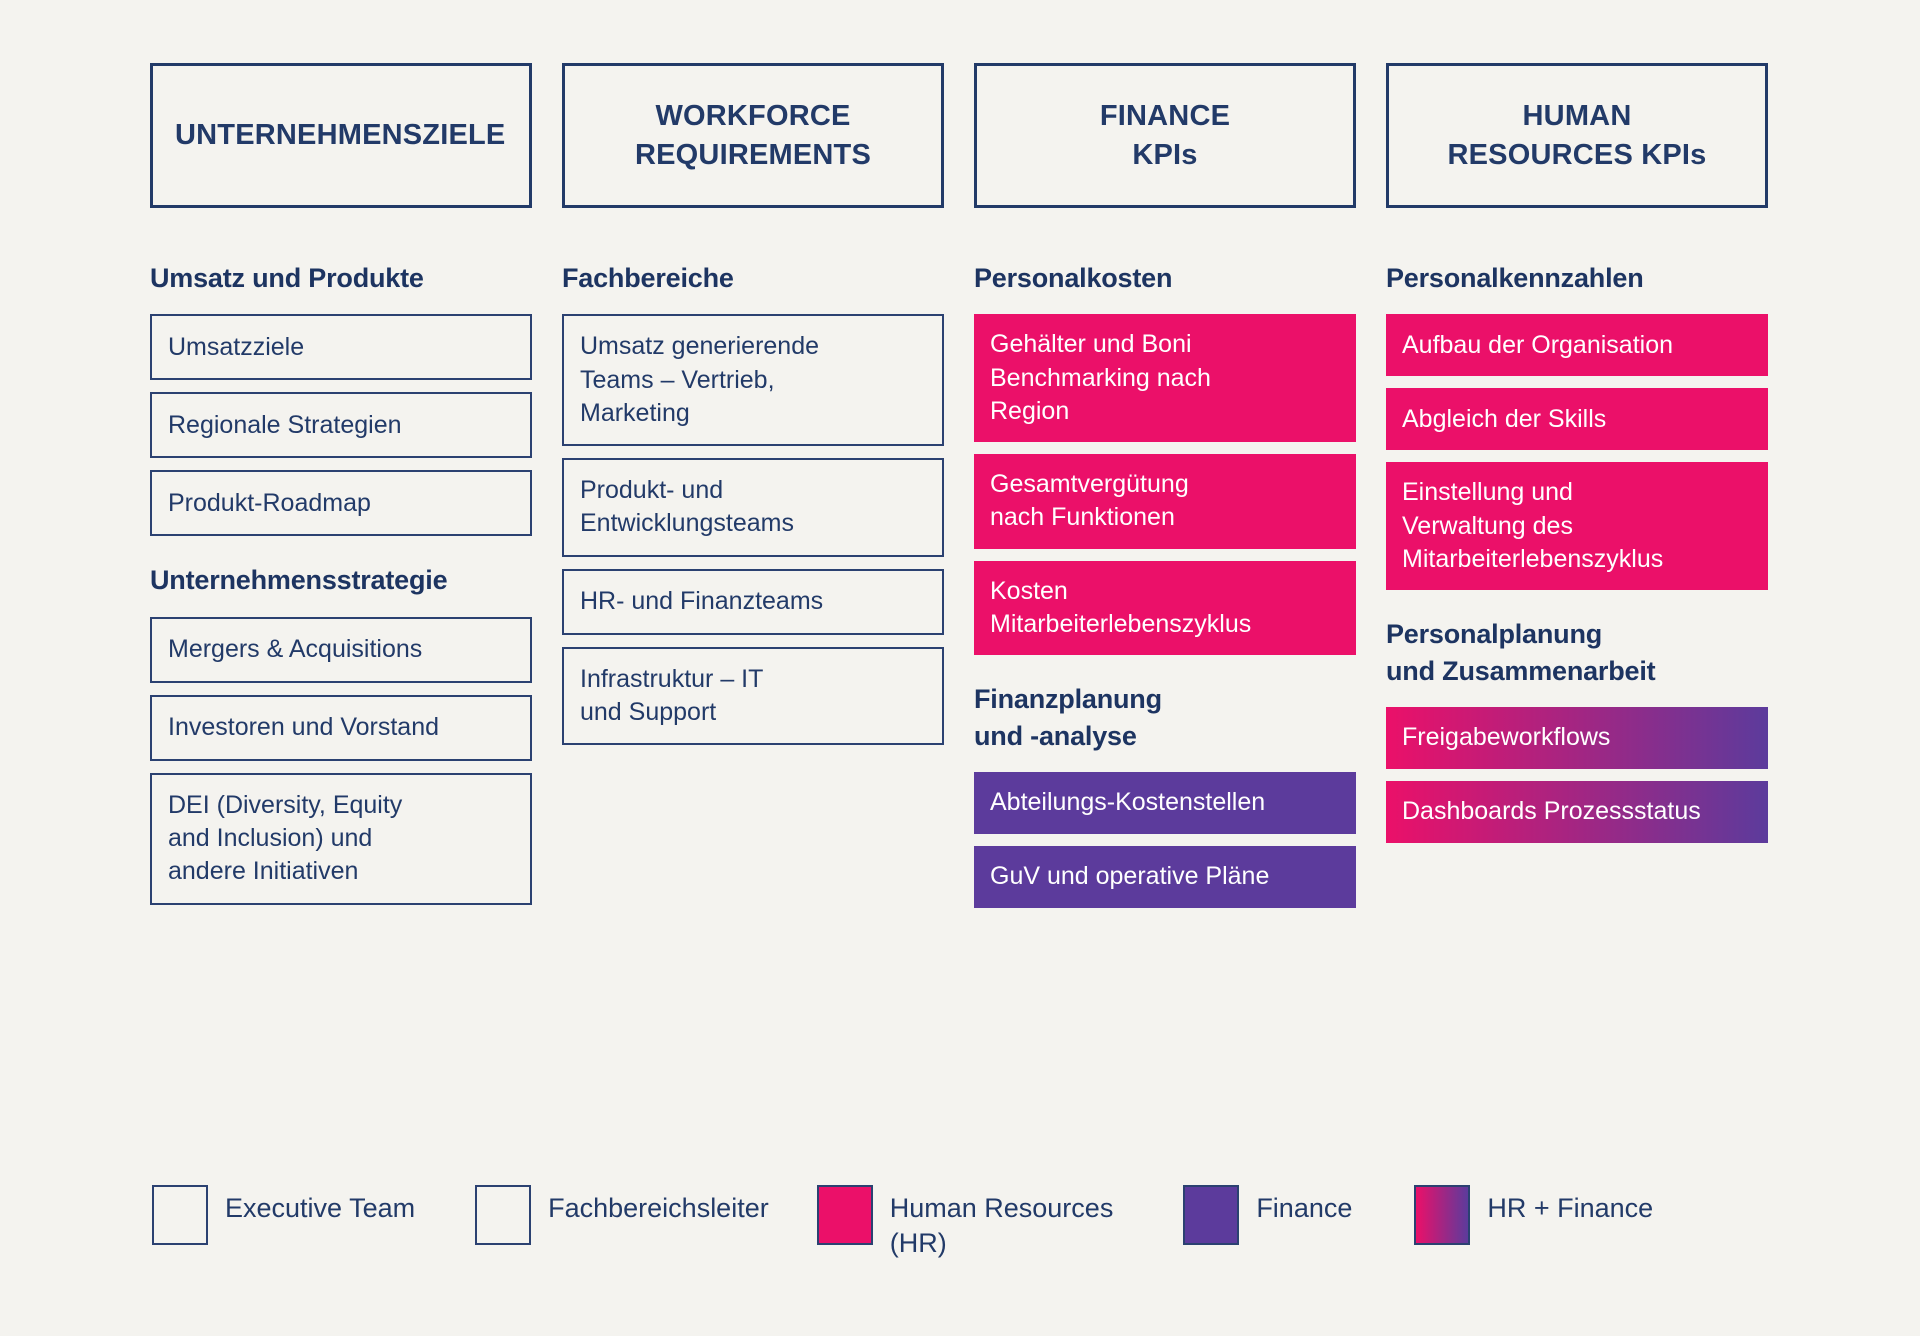  What do you see at coordinates (1304, 1208) in the screenshot?
I see `legend-label: Finance` at bounding box center [1304, 1208].